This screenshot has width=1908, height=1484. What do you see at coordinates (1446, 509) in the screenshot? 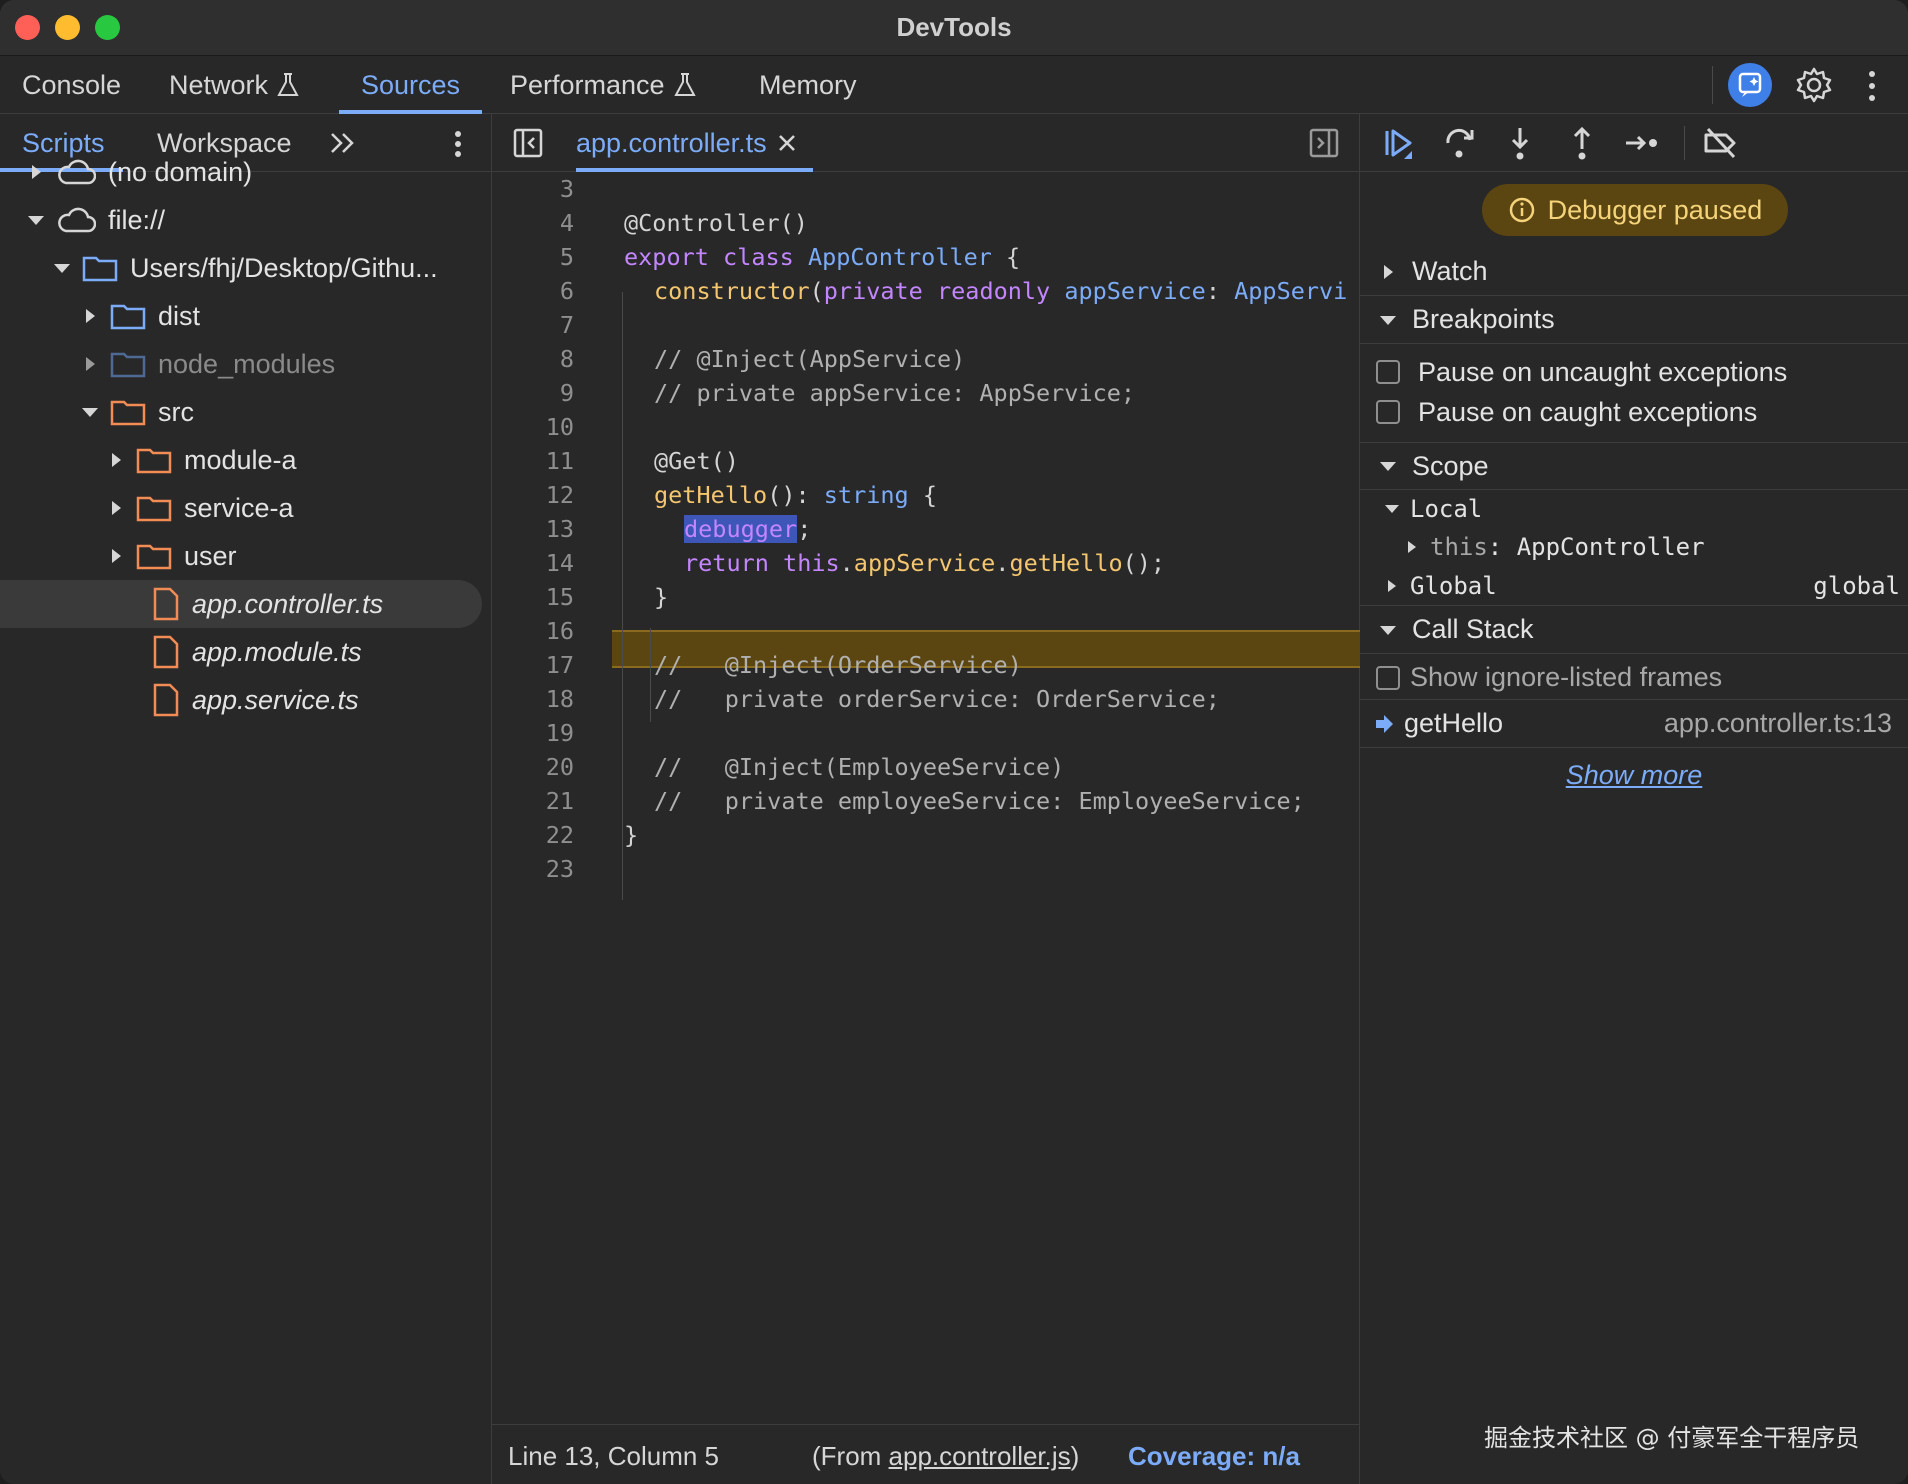
I see `scope-local-label: Local` at bounding box center [1446, 509].